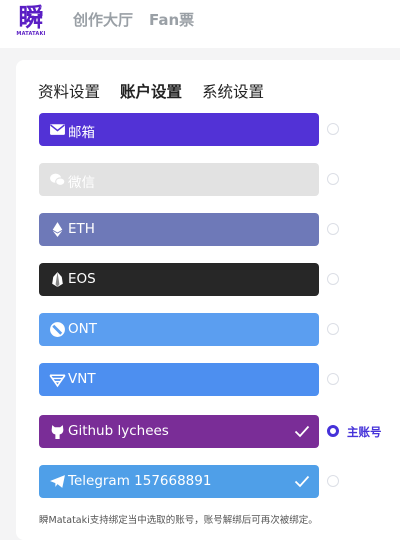 This screenshot has width=400, height=540. Describe the element at coordinates (140, 481) in the screenshot. I see `account-label: Telegram 157668891` at that location.